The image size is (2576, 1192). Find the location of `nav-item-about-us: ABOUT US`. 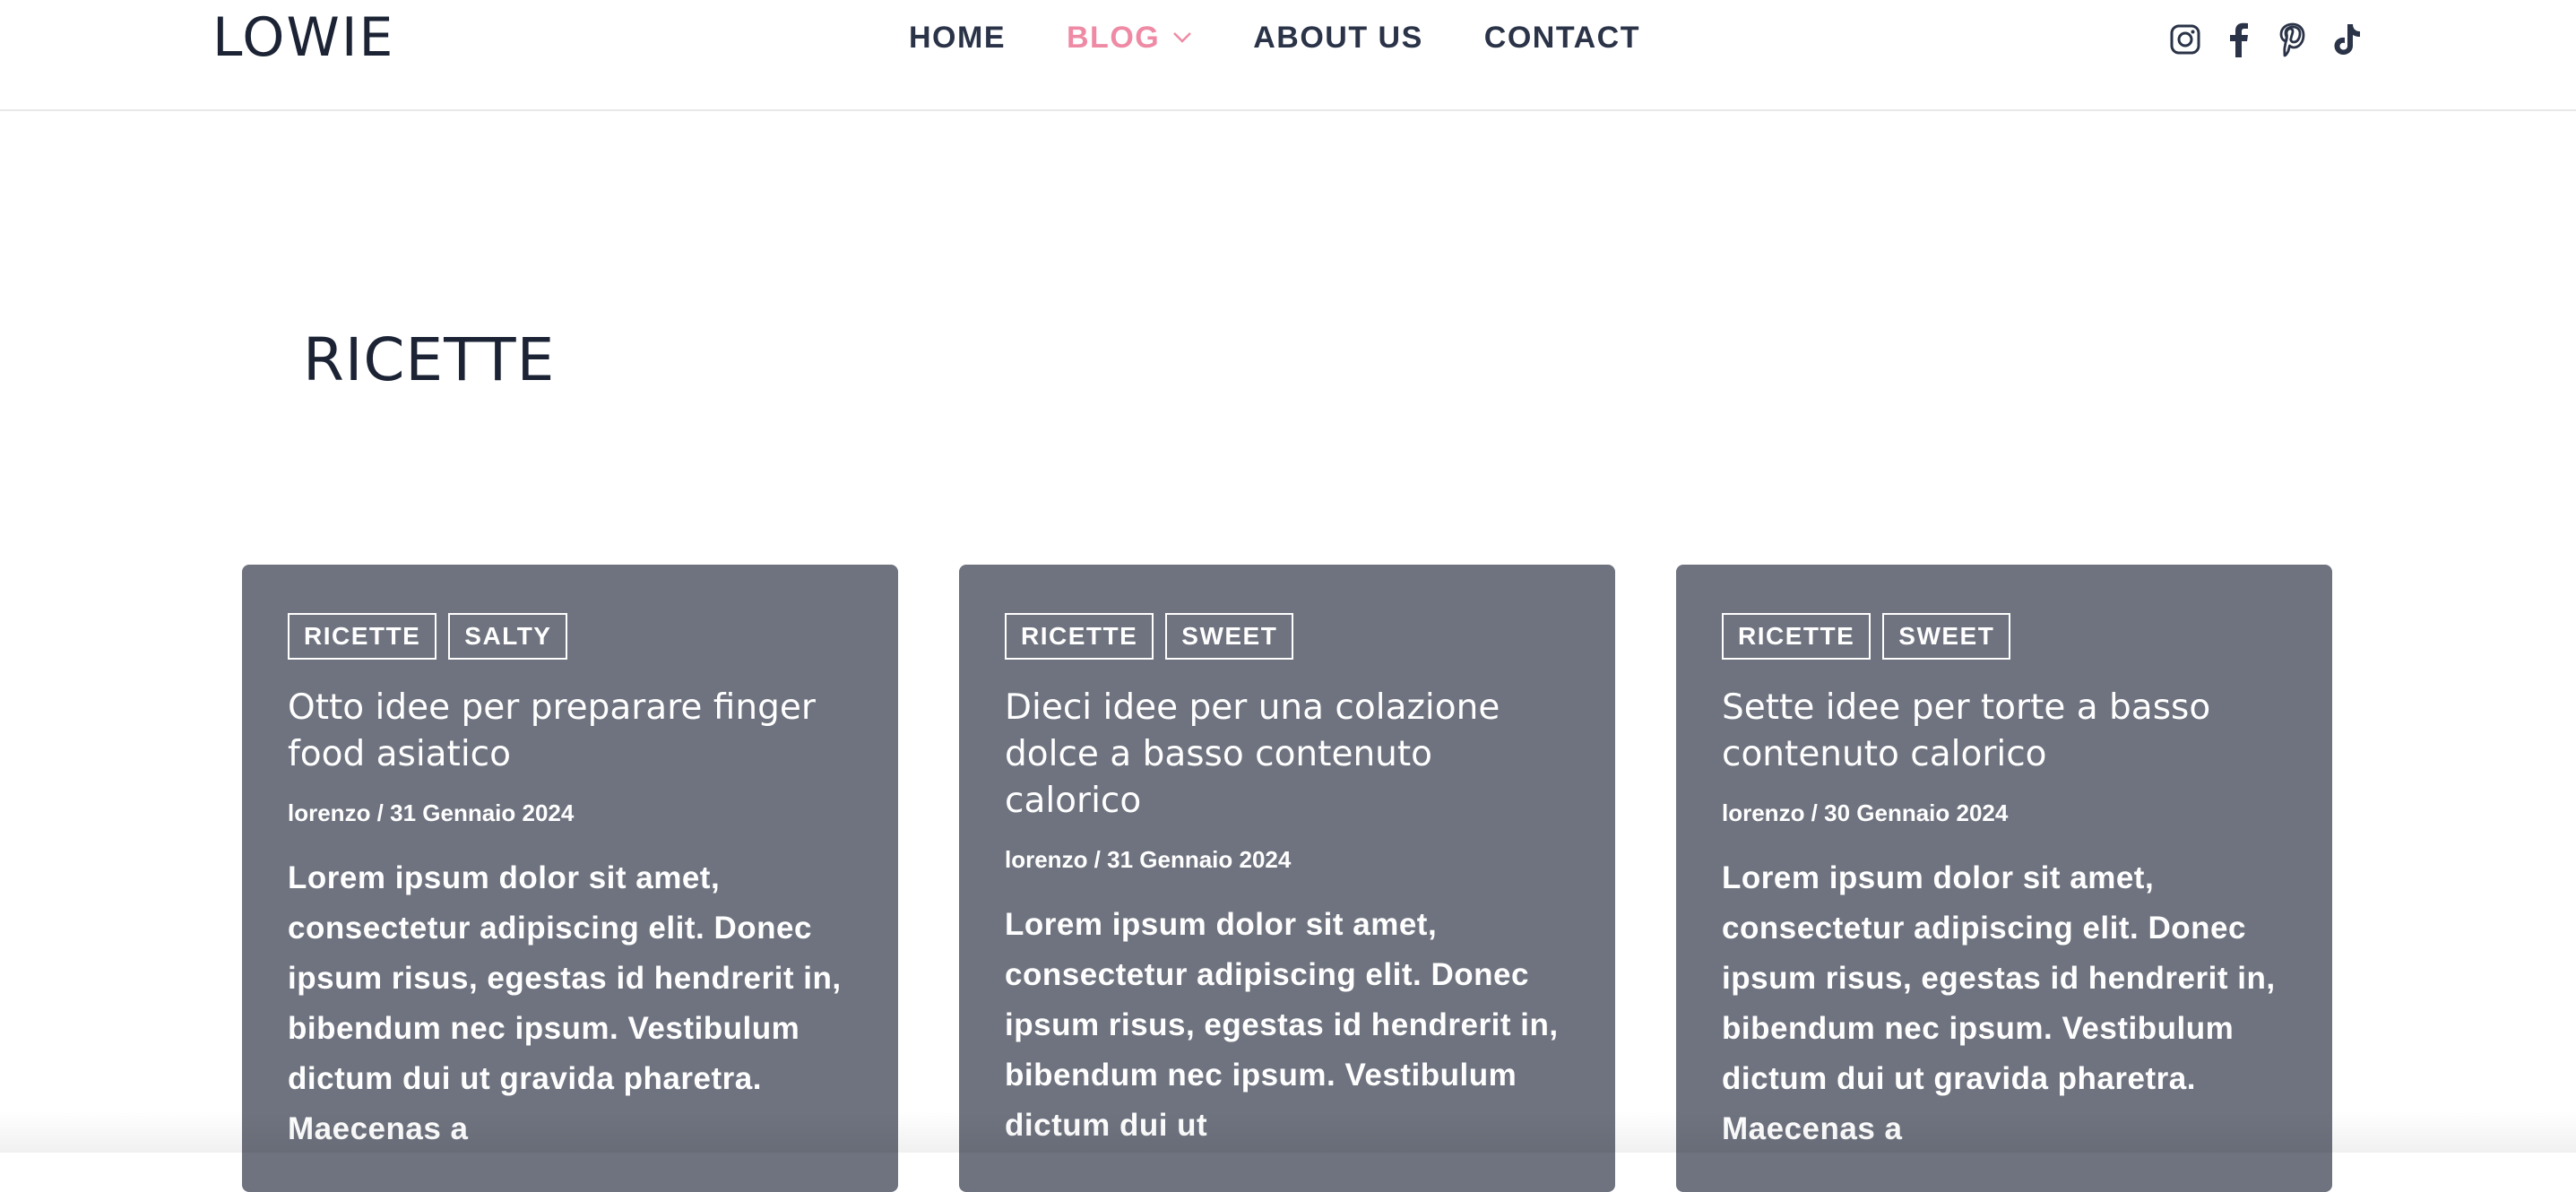

nav-item-about-us: ABOUT US is located at coordinates (1338, 38).